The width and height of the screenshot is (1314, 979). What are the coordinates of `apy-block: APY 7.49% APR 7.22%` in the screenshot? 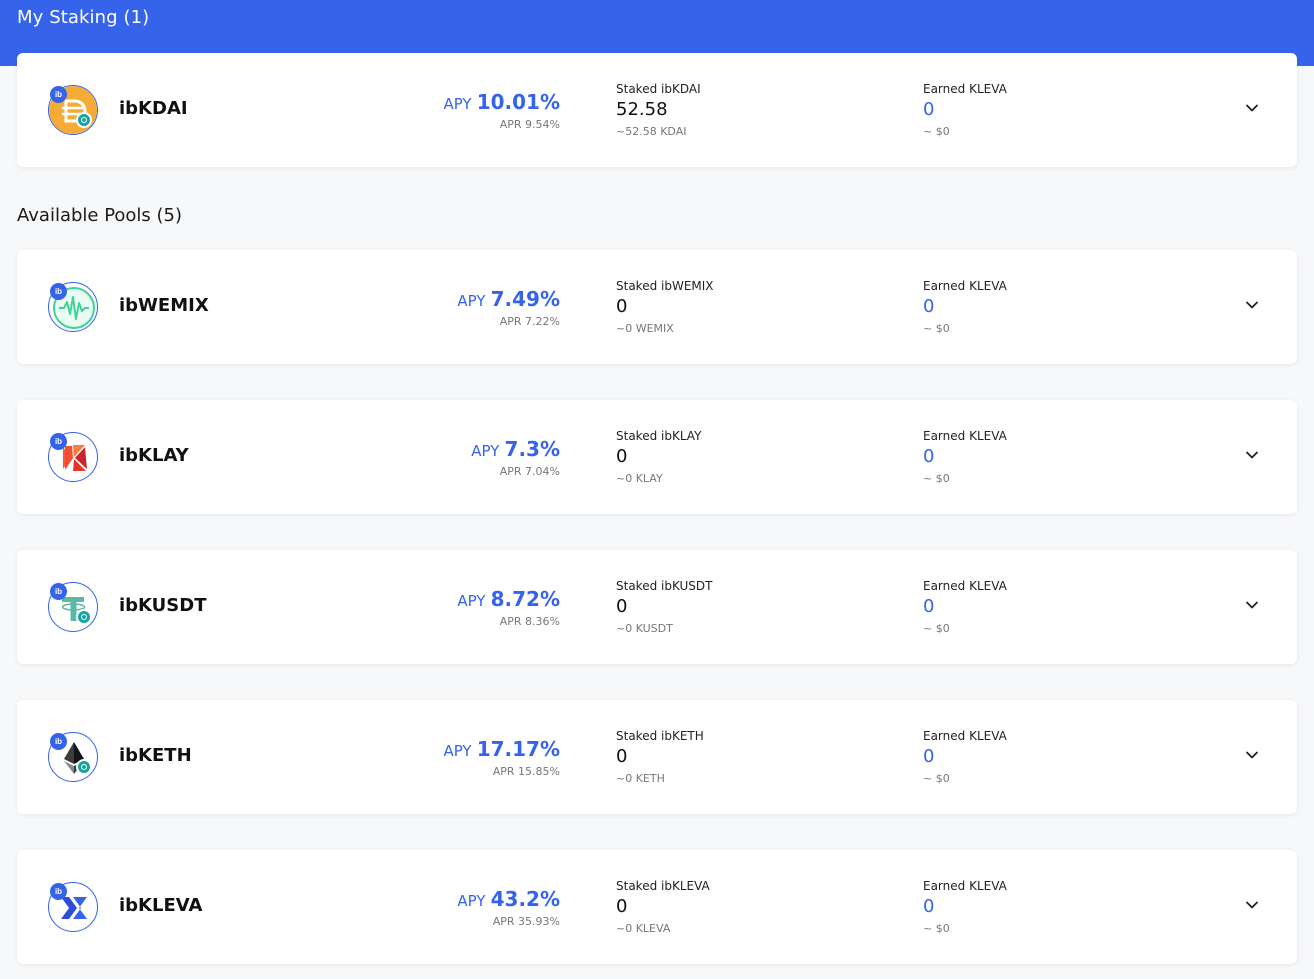 It's located at (508, 307).